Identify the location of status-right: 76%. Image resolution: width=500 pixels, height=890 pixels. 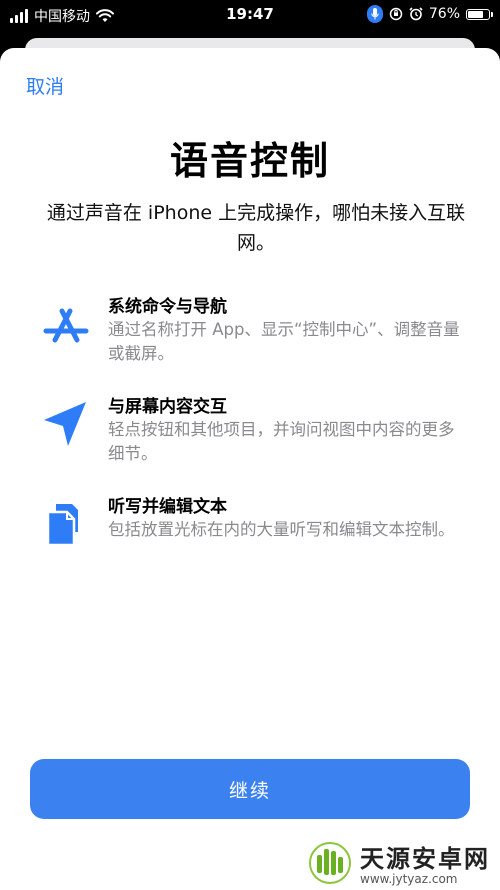
(429, 14).